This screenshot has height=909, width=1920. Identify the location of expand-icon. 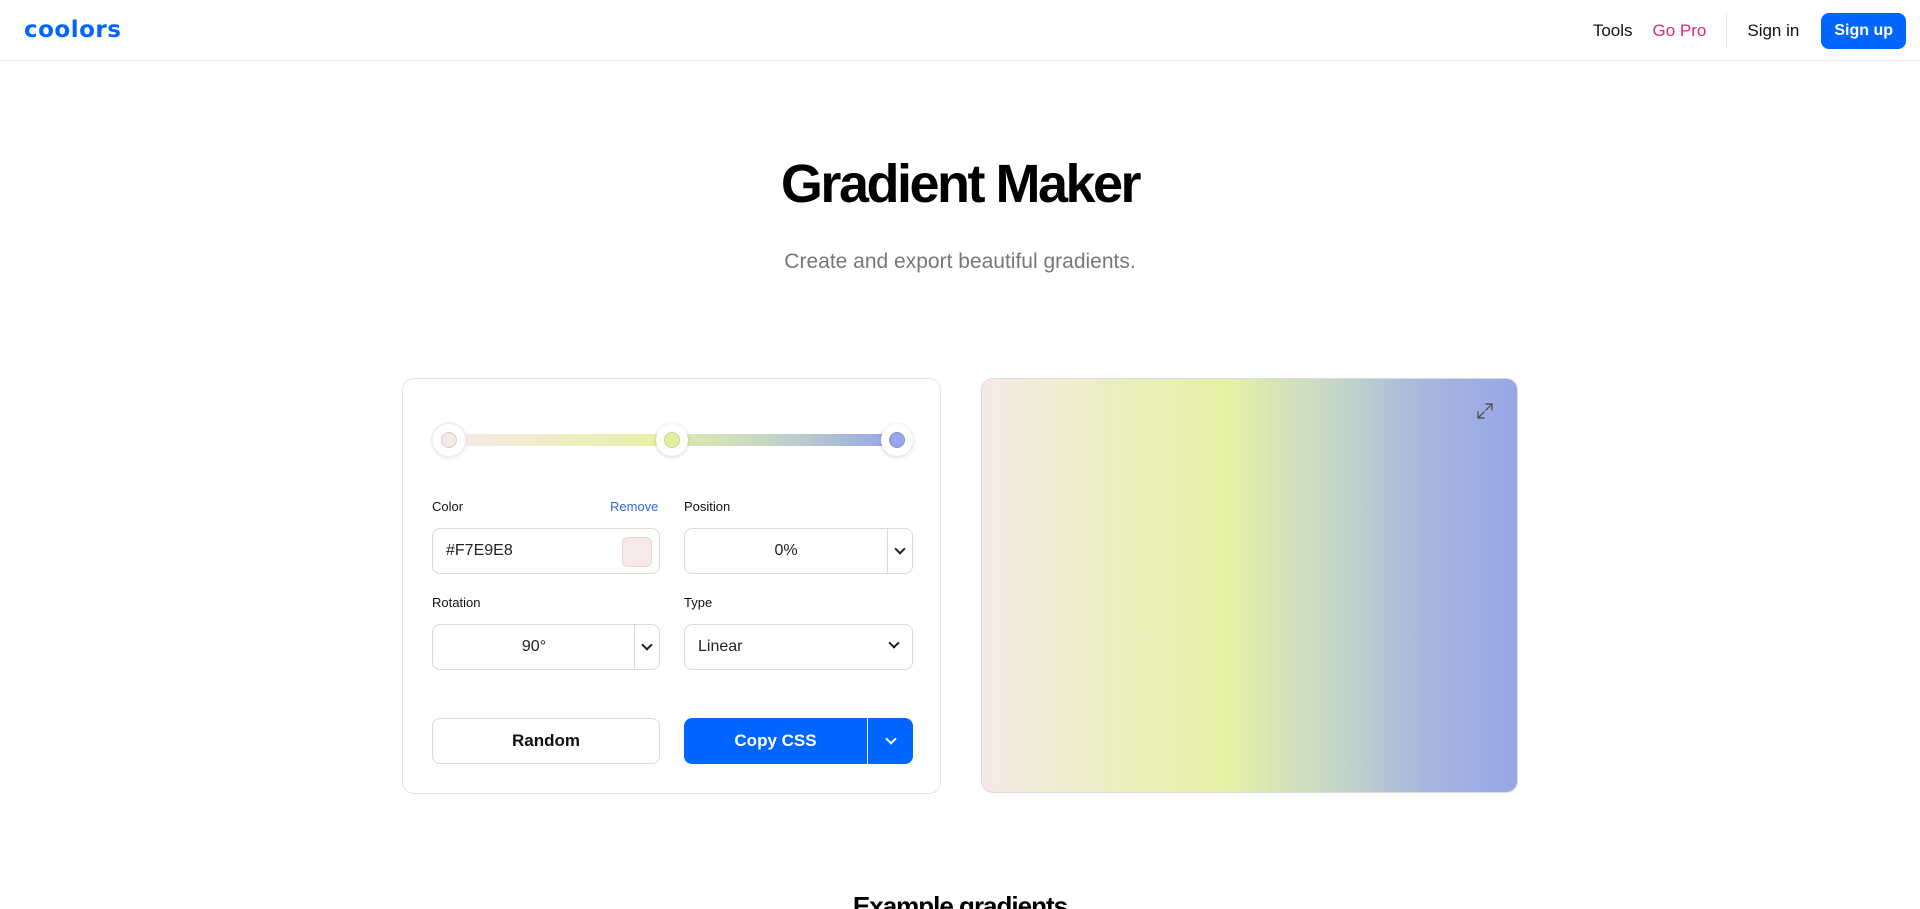
(1485, 411).